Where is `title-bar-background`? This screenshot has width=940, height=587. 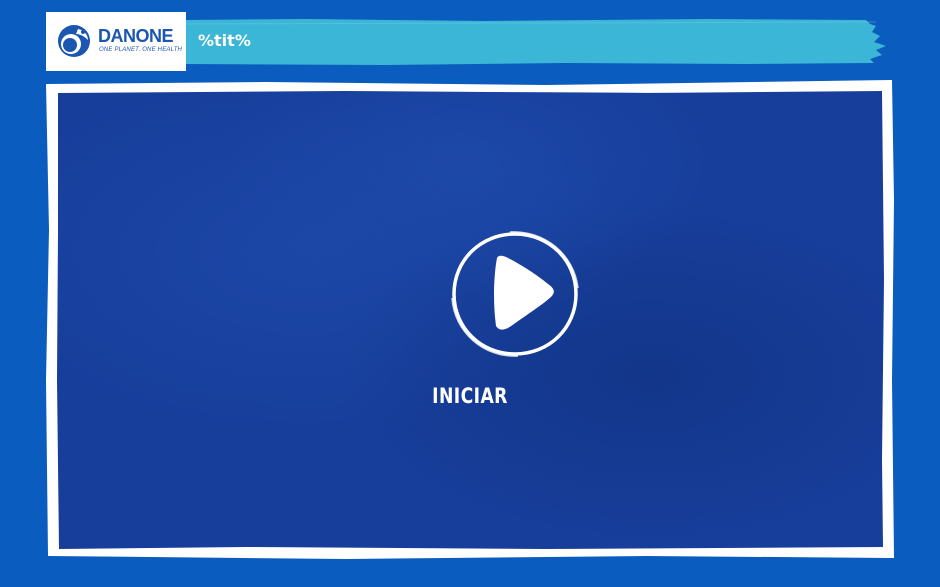
title-bar-background is located at coordinates (536, 42).